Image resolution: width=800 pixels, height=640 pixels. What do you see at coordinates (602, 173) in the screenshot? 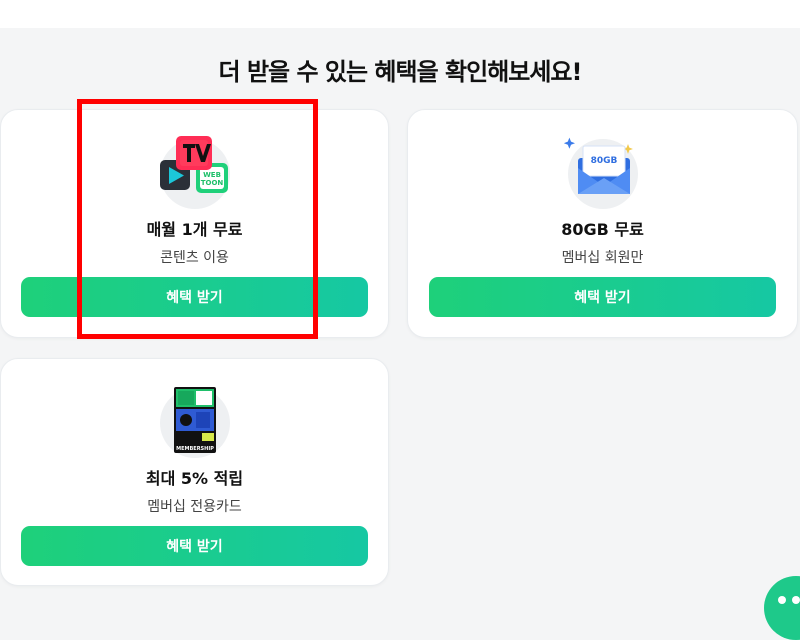
I see `mail-envelope-storage-icon: 80GB` at bounding box center [602, 173].